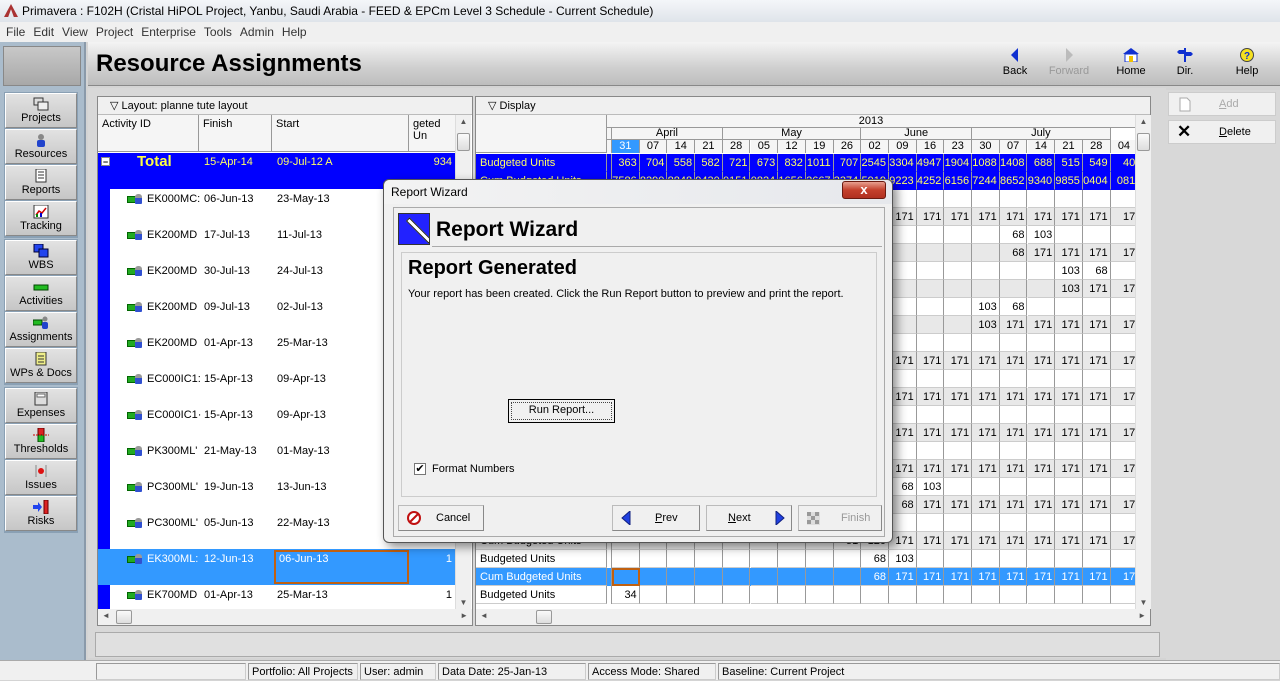 The image size is (1280, 681). I want to click on format-numbers-checkbox: ✔ Format Numbers, so click(464, 469).